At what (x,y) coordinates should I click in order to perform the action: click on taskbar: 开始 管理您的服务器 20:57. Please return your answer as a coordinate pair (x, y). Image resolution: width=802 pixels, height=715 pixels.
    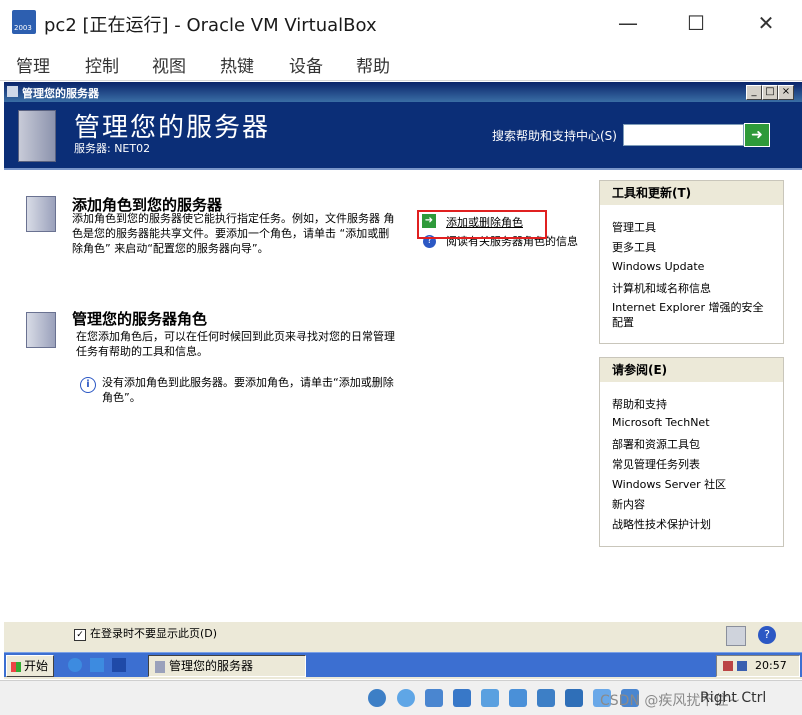
    Looking at the image, I should click on (403, 664).